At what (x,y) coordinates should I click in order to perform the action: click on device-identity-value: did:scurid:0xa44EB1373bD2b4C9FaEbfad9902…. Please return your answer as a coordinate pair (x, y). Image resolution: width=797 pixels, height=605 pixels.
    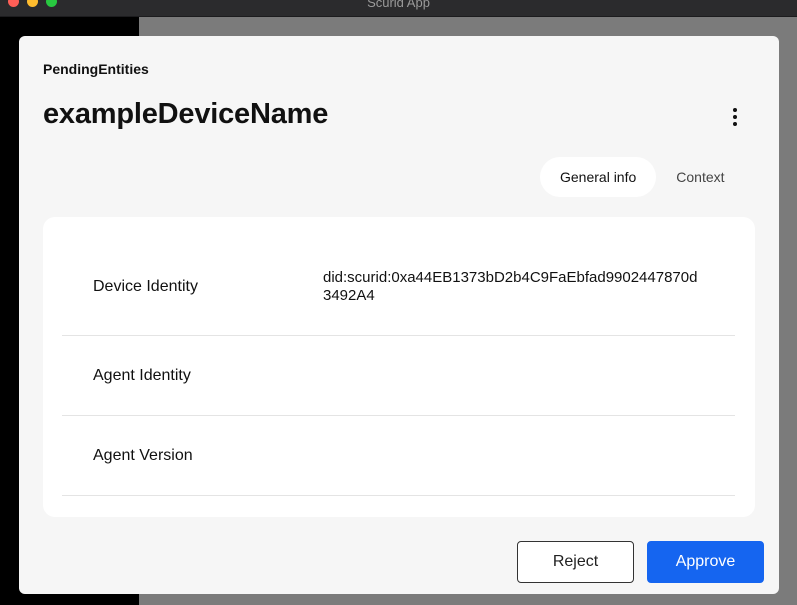
    Looking at the image, I should click on (510, 286).